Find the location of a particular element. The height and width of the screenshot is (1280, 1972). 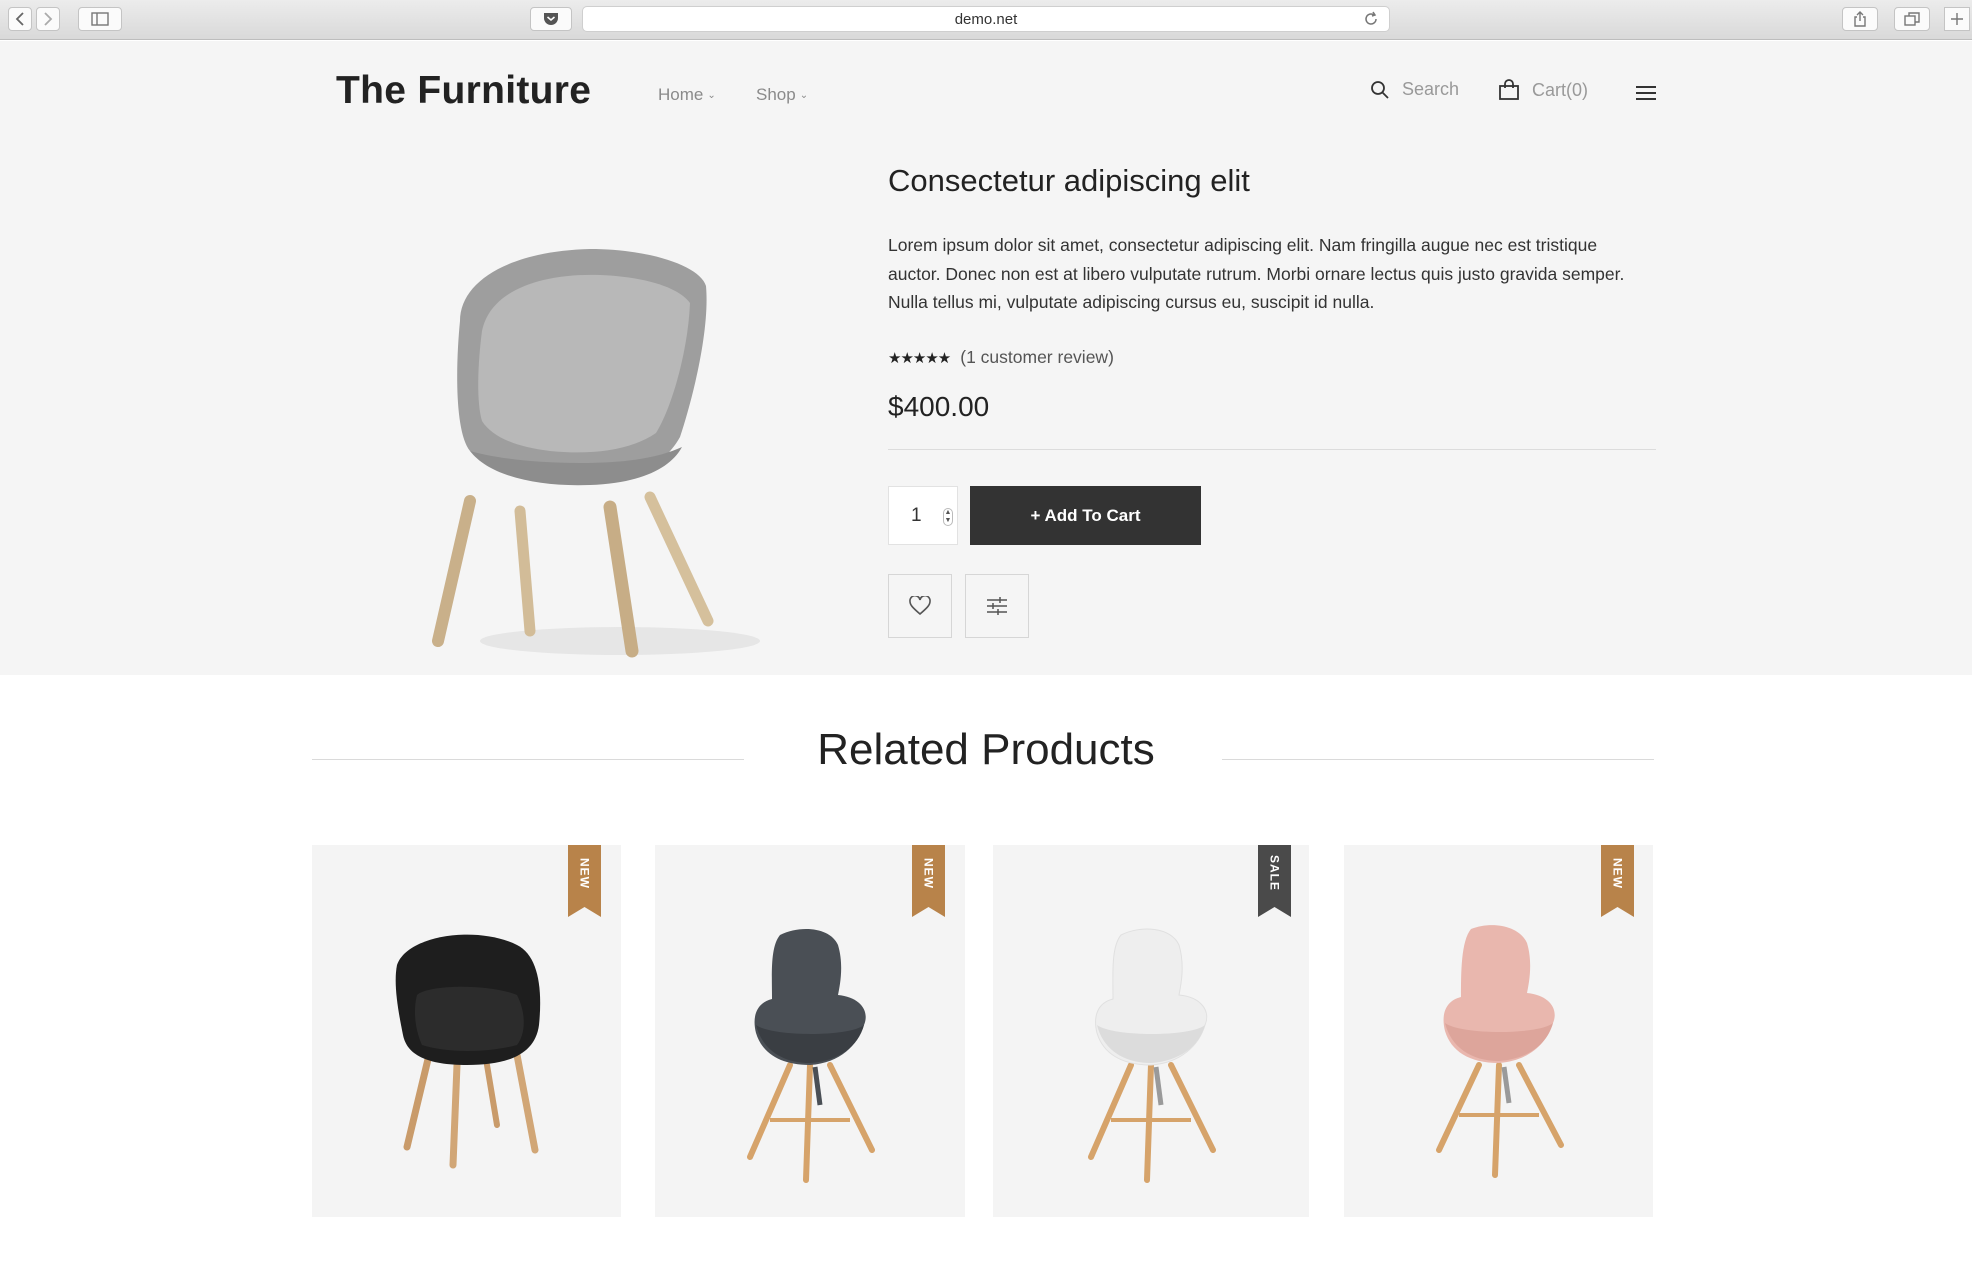

nav-shop-label: Shop is located at coordinates (776, 94).